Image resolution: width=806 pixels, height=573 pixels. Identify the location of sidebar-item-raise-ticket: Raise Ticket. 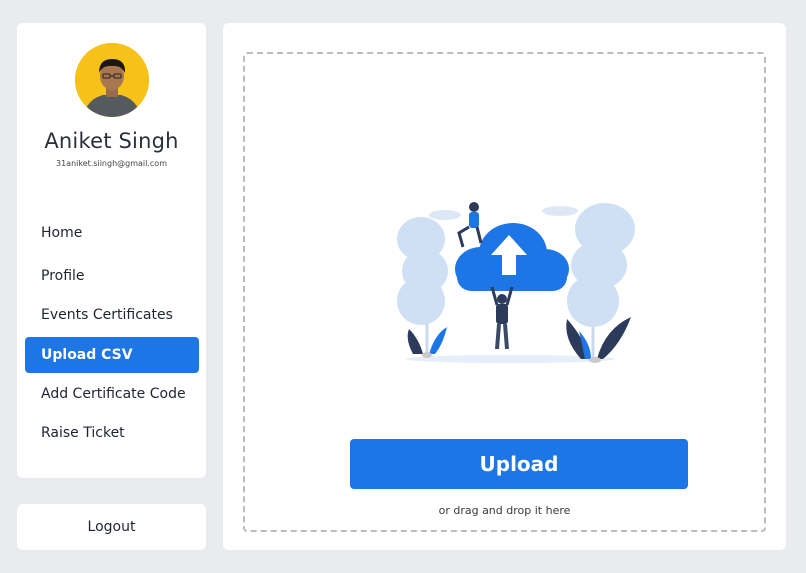
(112, 433).